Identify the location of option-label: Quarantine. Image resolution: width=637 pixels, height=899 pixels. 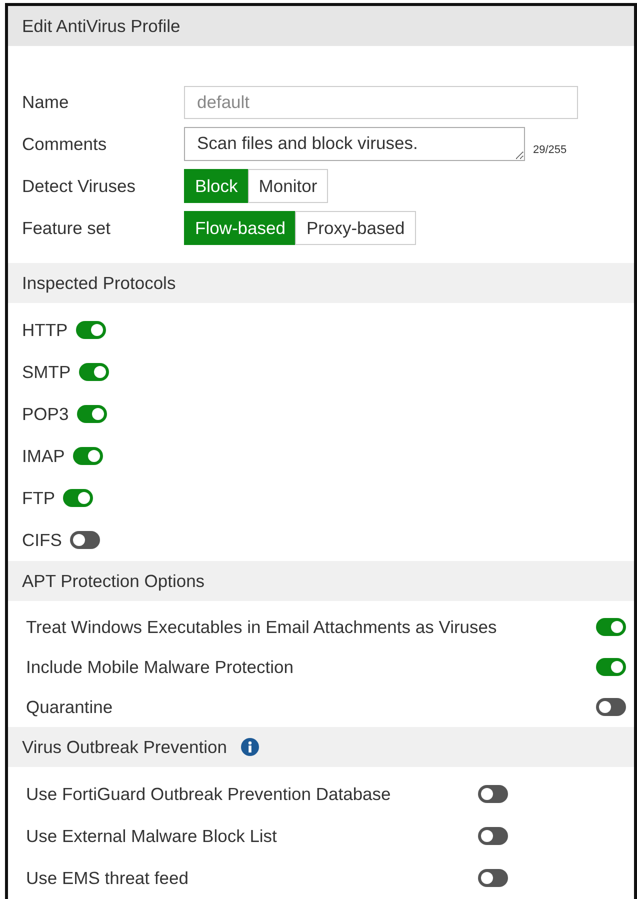
(69, 707).